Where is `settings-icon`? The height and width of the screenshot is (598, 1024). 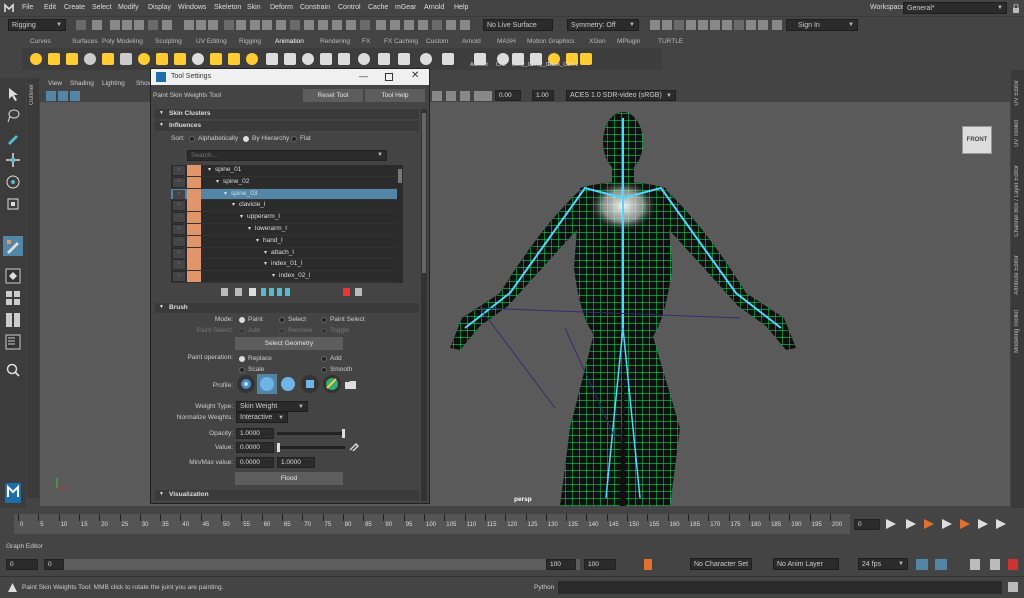 settings-icon is located at coordinates (1013, 564).